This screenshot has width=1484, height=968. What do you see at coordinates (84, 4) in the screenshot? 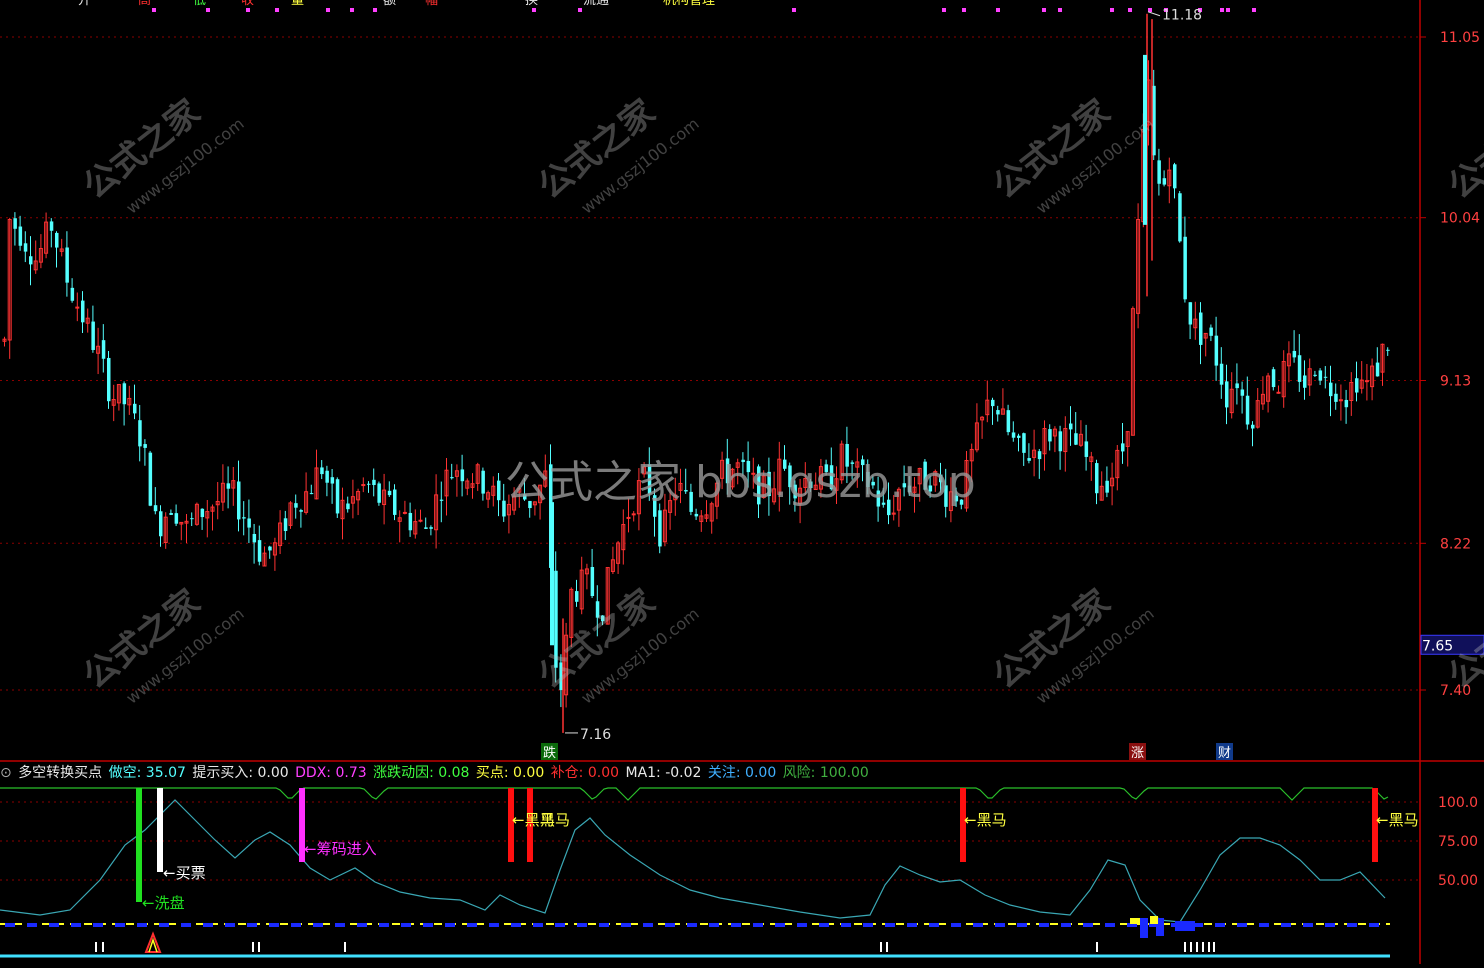
I see `top-strip-label: 开` at bounding box center [84, 4].